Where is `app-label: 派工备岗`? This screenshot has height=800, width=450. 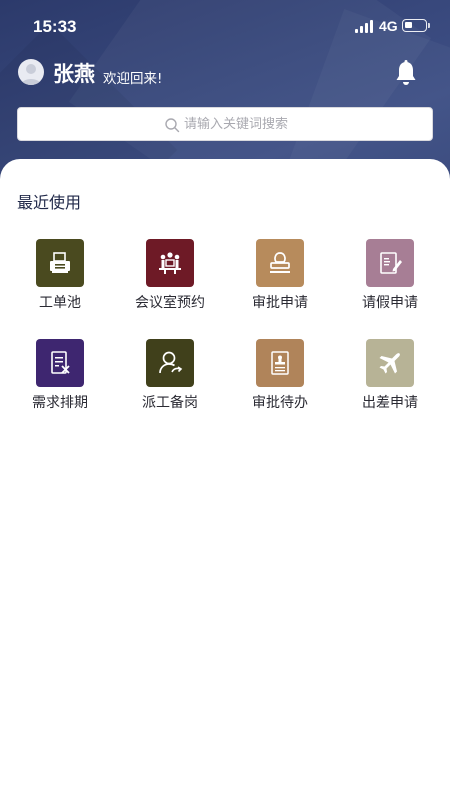 app-label: 派工备岗 is located at coordinates (170, 403).